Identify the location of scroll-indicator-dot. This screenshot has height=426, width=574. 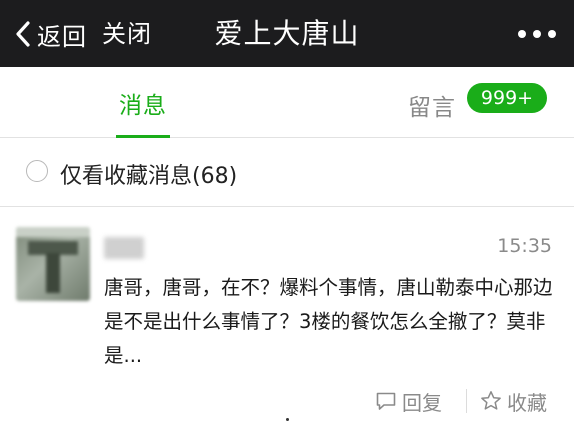
(287, 419).